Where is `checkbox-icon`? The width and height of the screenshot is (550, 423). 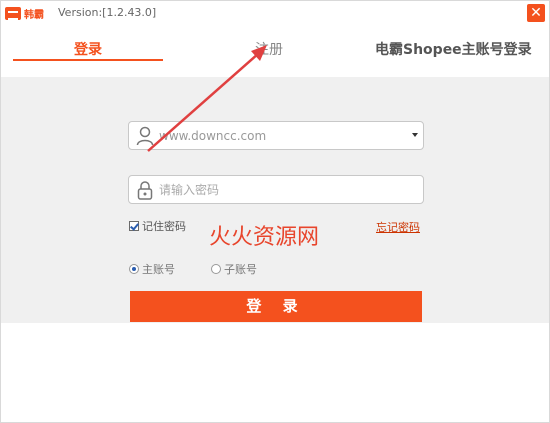
checkbox-icon is located at coordinates (134, 226).